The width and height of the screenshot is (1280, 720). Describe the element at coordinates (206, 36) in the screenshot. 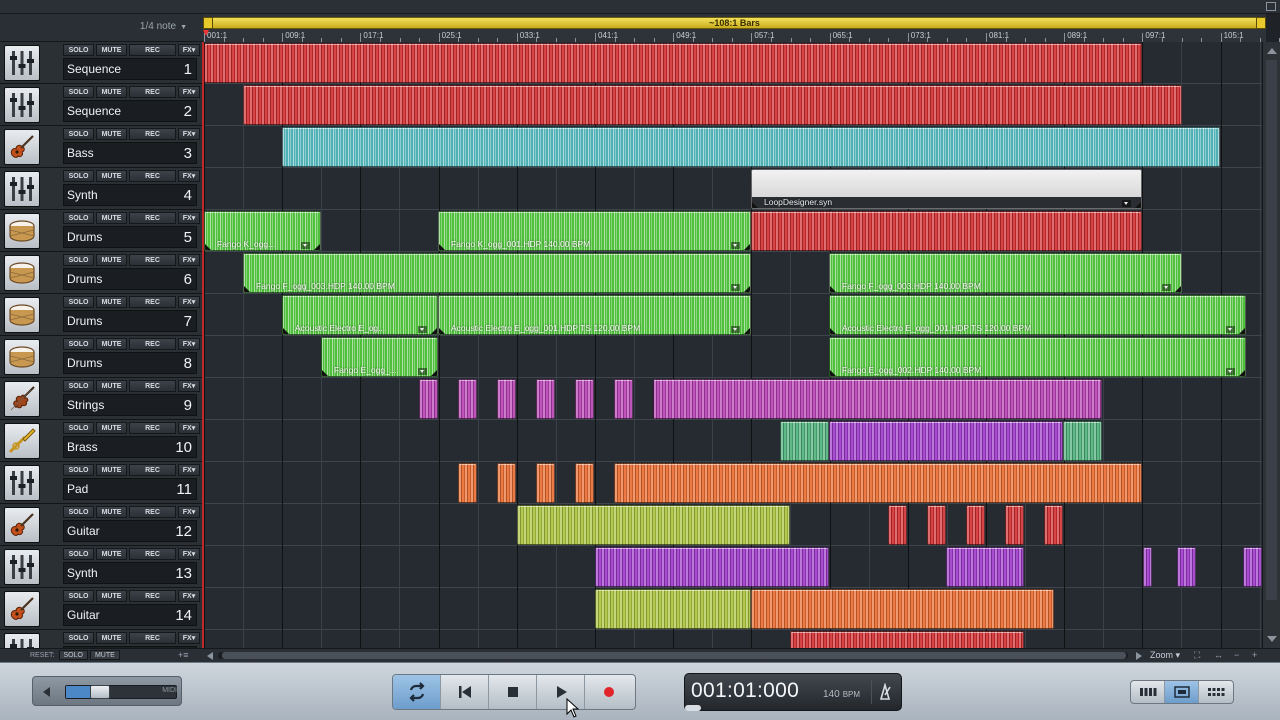

I see `playhead-marker` at that location.